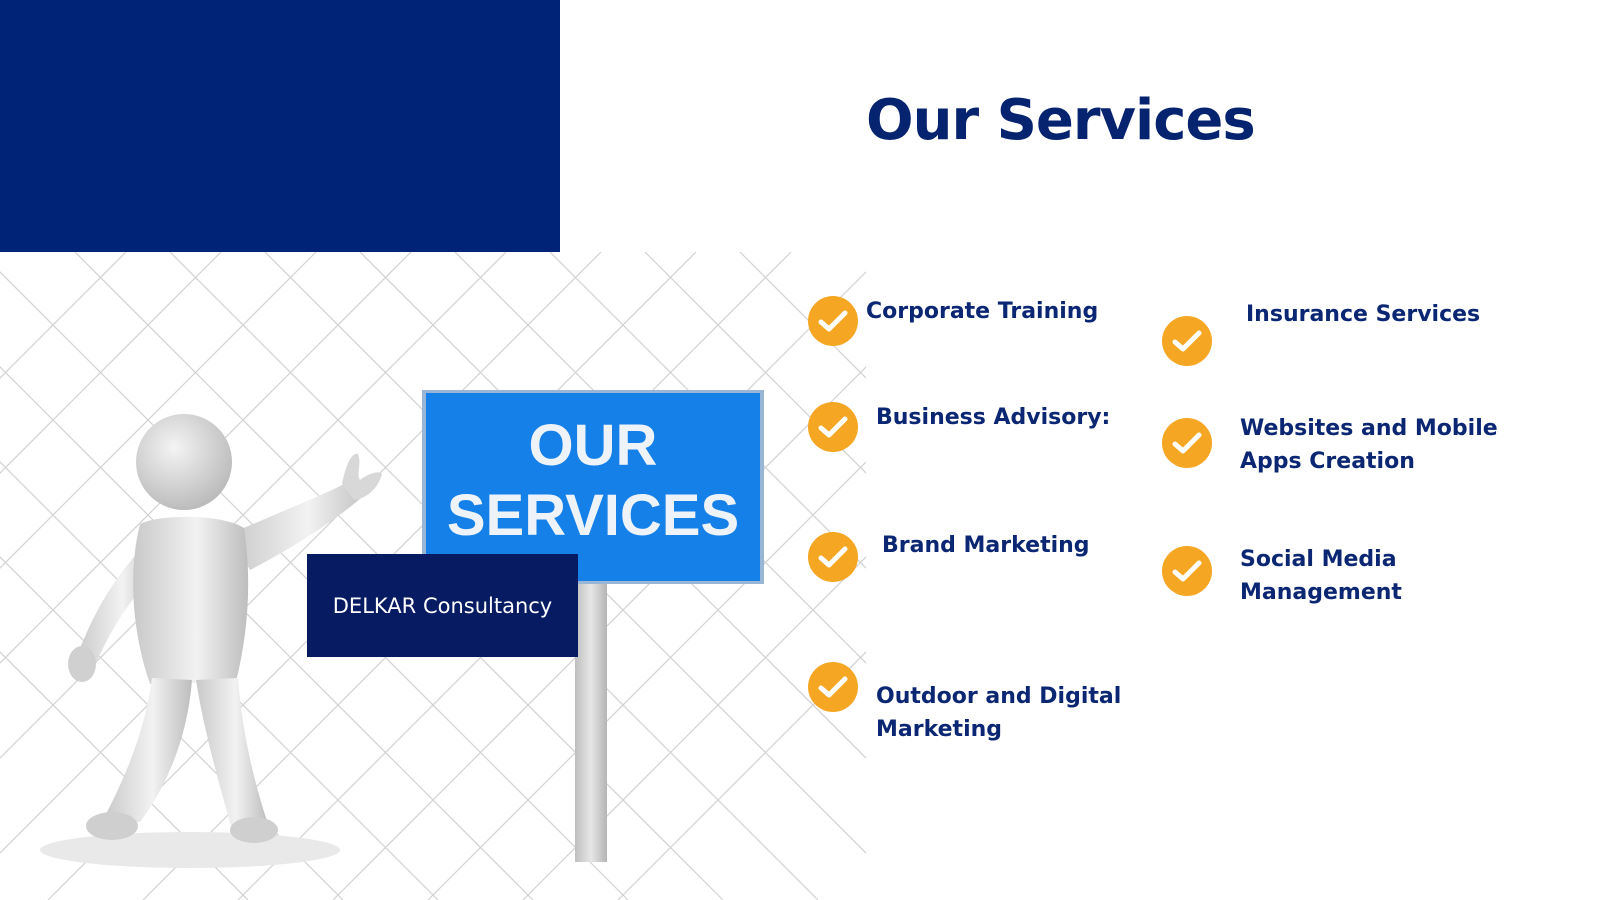  What do you see at coordinates (593, 445) in the screenshot?
I see `sign-text-line1: OUR` at bounding box center [593, 445].